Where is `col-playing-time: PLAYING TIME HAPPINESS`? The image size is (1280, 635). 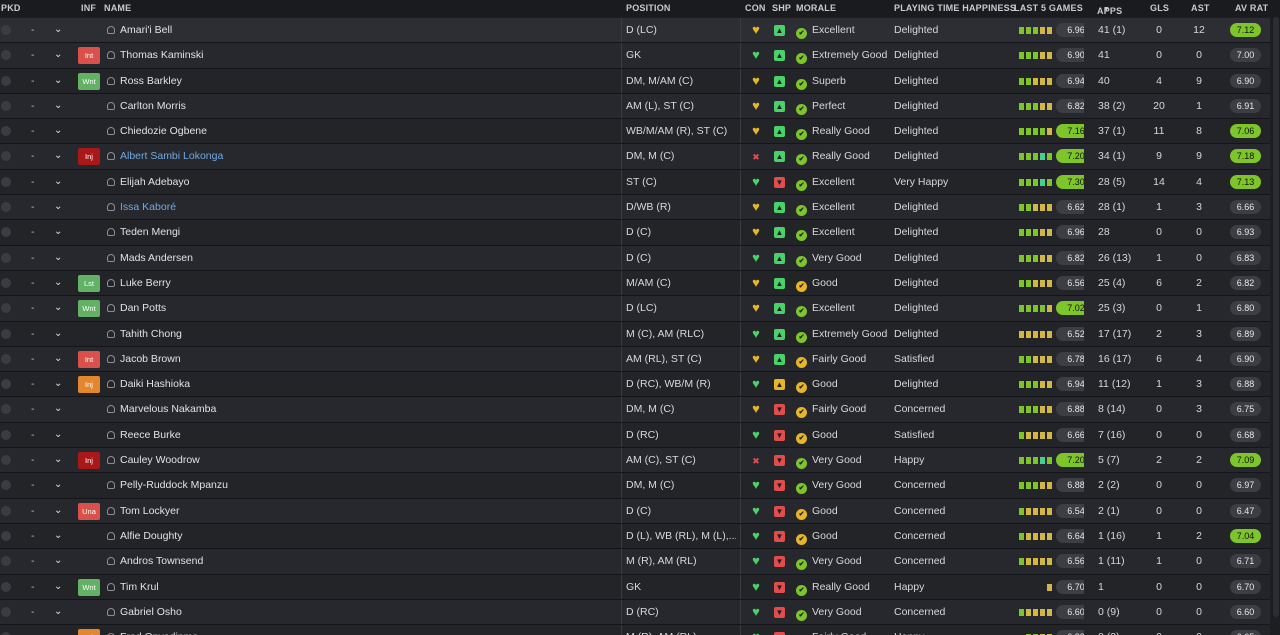 col-playing-time: PLAYING TIME HAPPINESS is located at coordinates (955, 8).